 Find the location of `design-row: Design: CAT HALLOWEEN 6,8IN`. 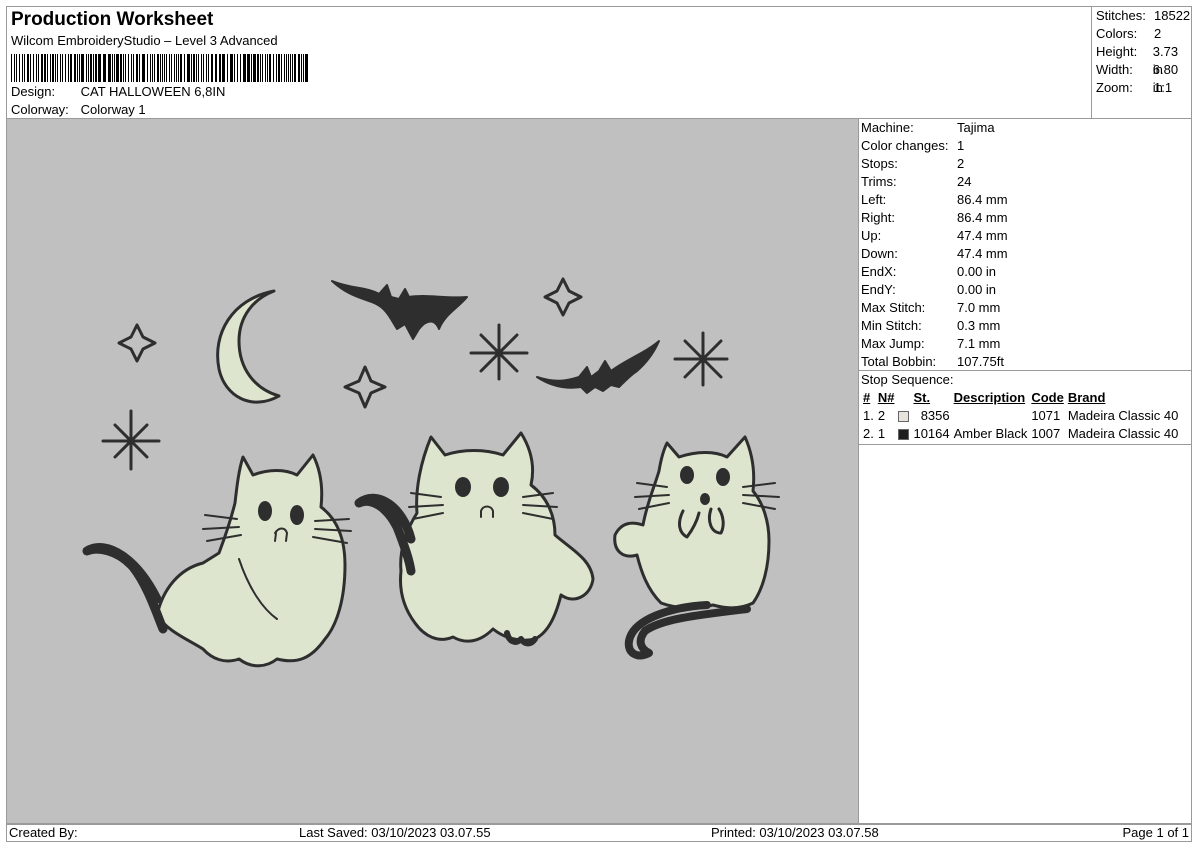

design-row: Design: CAT HALLOWEEN 6,8IN is located at coordinates (118, 91).